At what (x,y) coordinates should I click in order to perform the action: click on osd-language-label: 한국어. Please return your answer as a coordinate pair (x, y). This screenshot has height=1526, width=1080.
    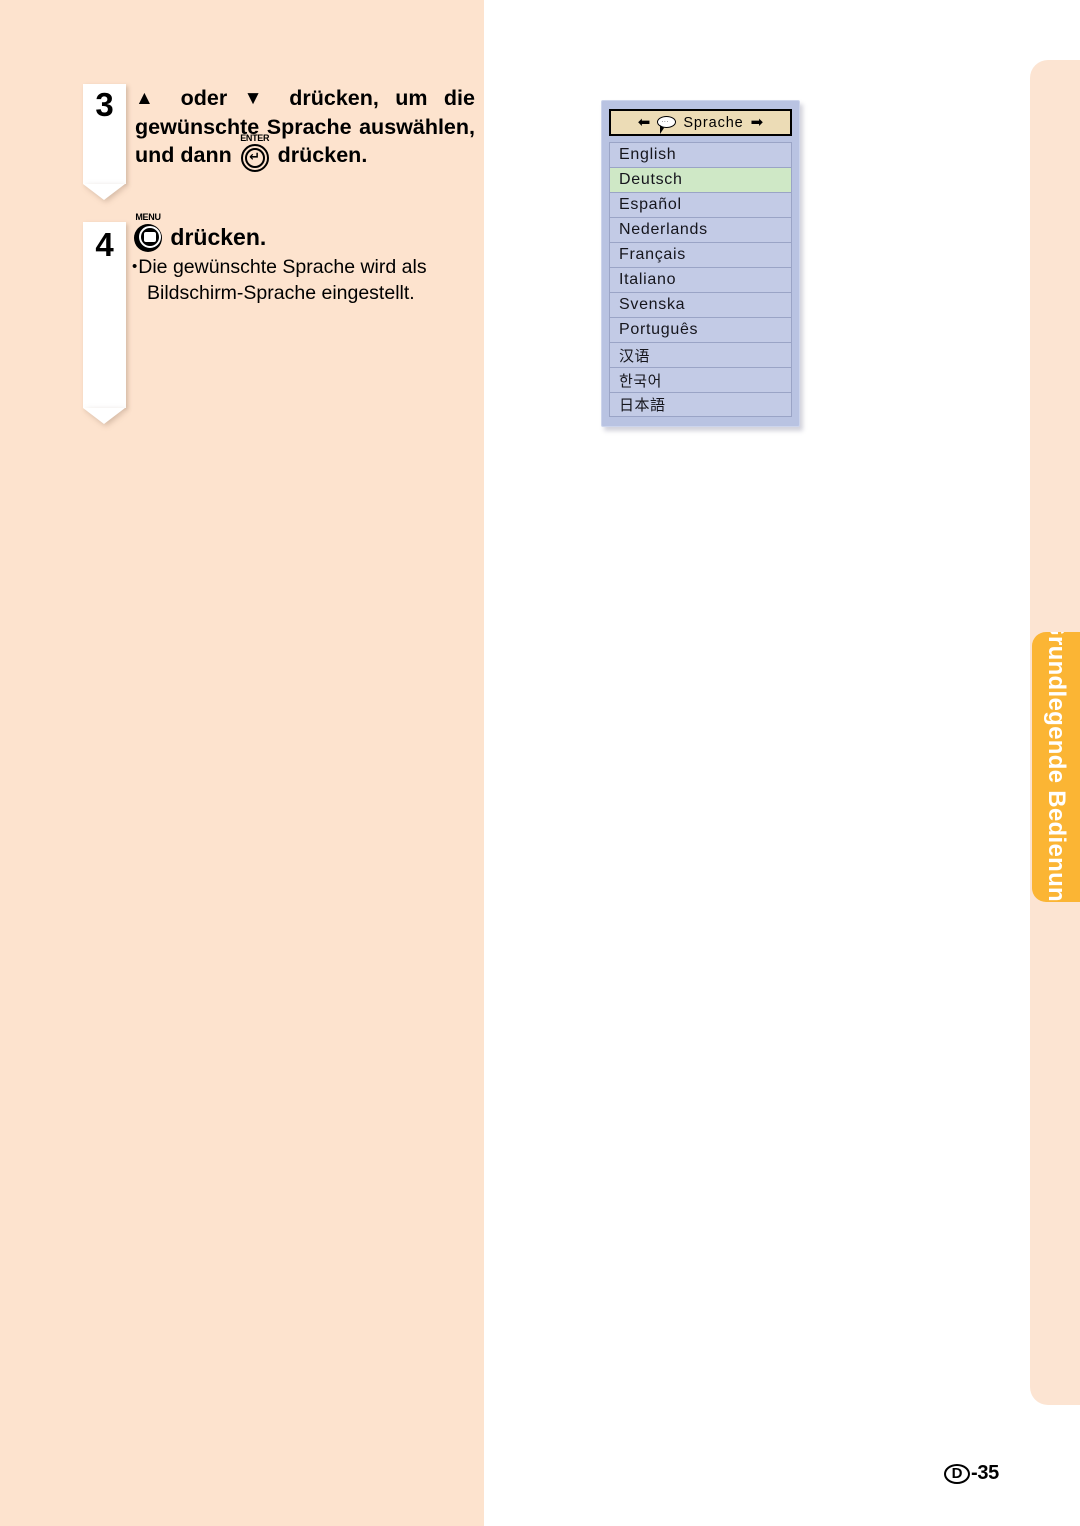
    Looking at the image, I should click on (640, 380).